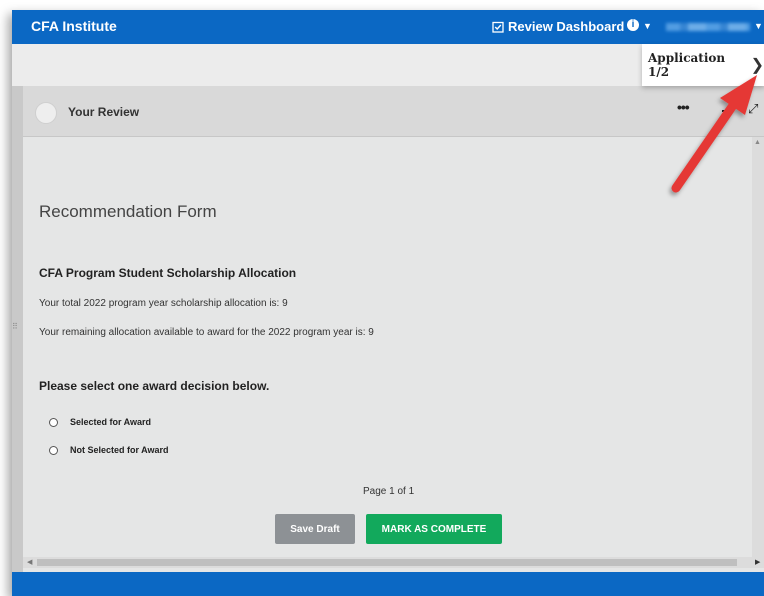 Image resolution: width=764 pixels, height=596 pixels. I want to click on option-not-selected-for-award: Not Selected for Award, so click(109, 450).